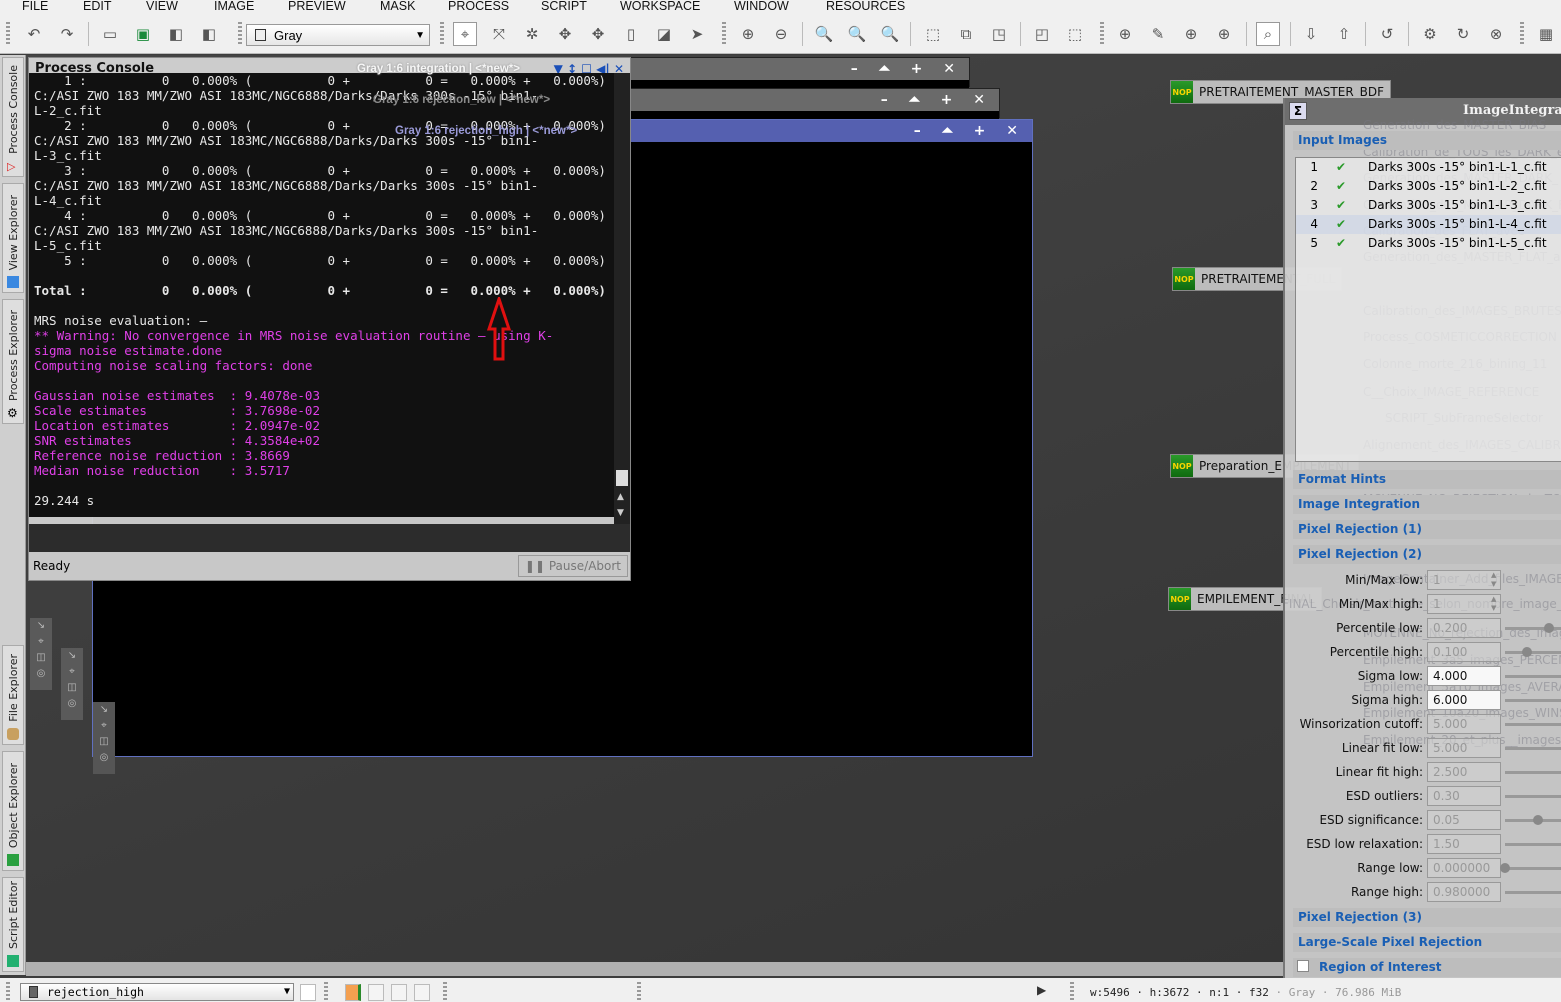 The image size is (1561, 1002). I want to click on input-image-row: 3 ✔ Darks 300s -15° bin1-L-3_c.fit, so click(1428, 205).